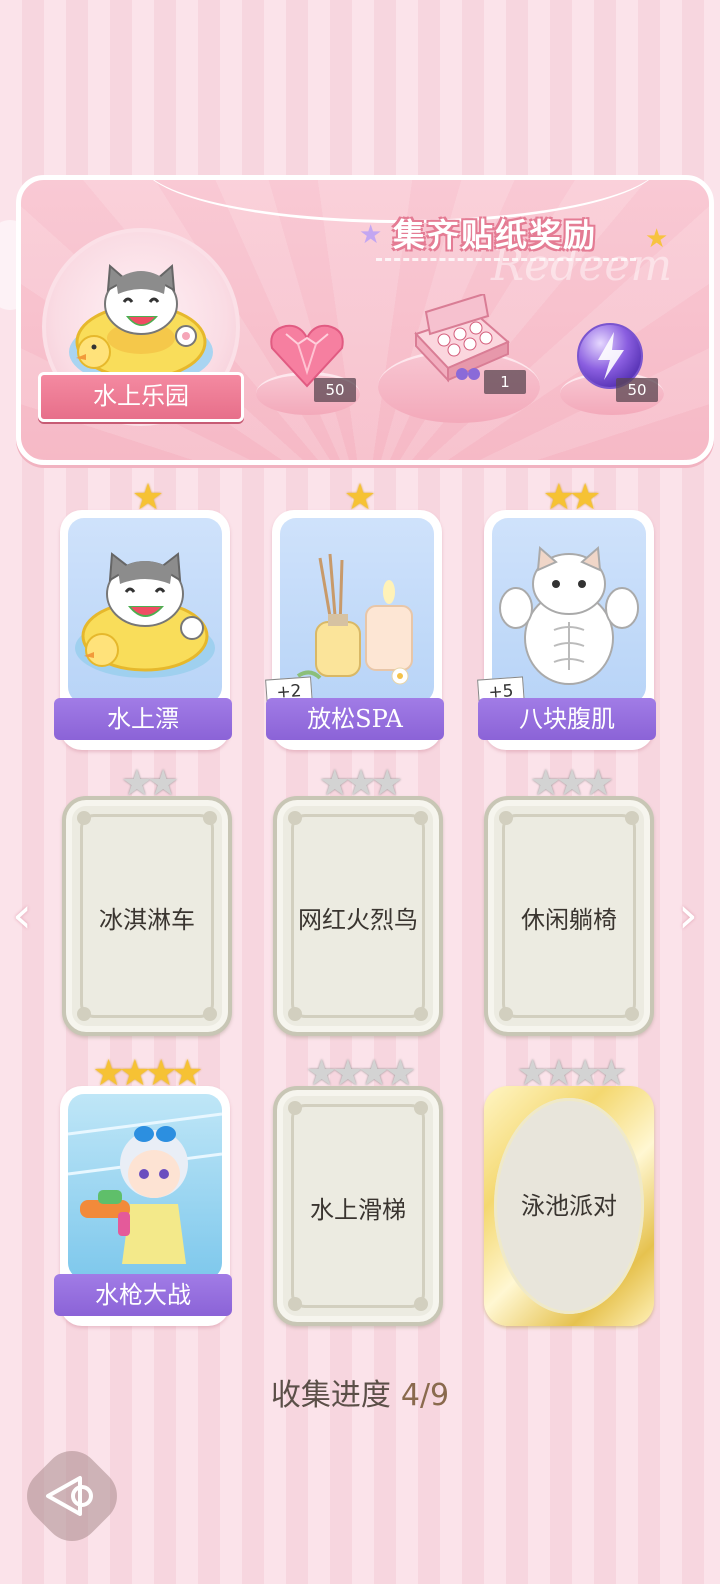 The width and height of the screenshot is (720, 1584). I want to click on card-name: 泳池派对, so click(569, 1206).